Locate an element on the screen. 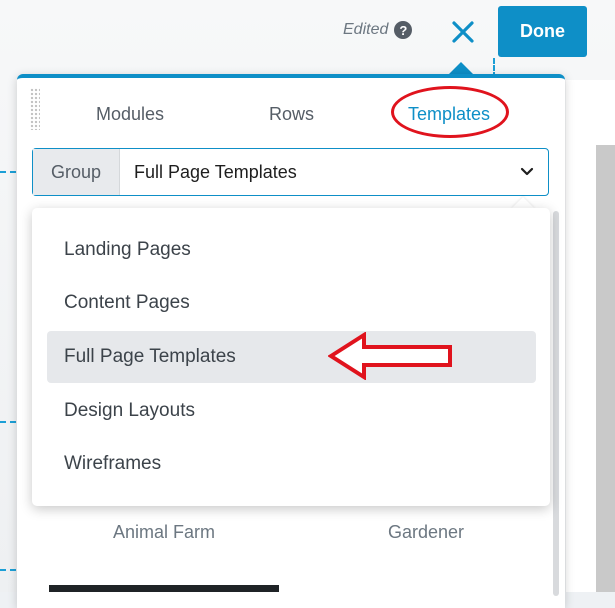  help-icon: ? is located at coordinates (403, 30).